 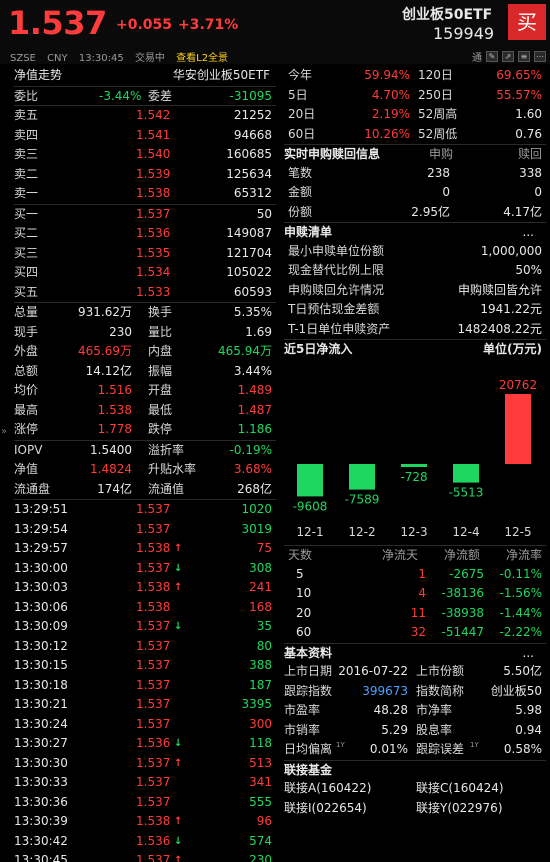 I want to click on tick-time: 13:30:03, so click(x=41, y=587).